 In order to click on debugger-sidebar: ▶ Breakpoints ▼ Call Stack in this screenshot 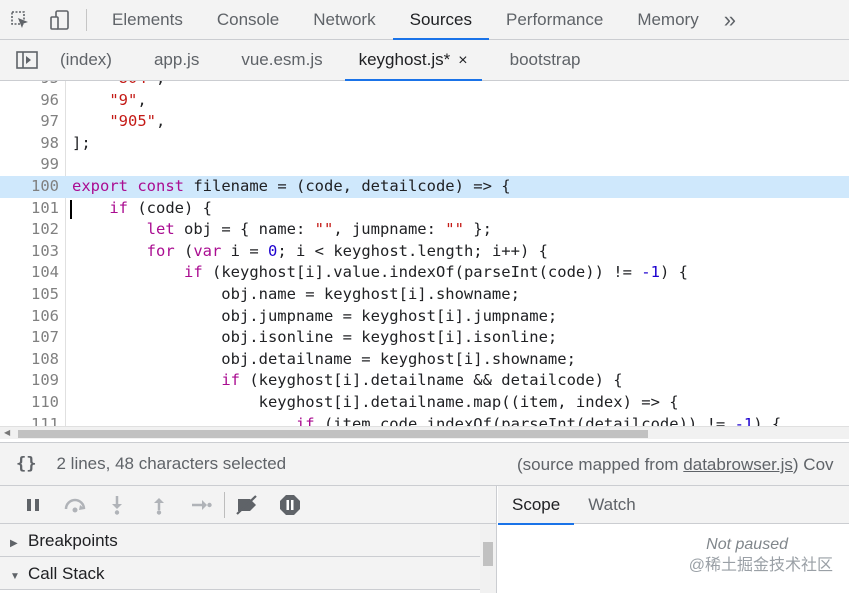, I will do `click(248, 539)`.